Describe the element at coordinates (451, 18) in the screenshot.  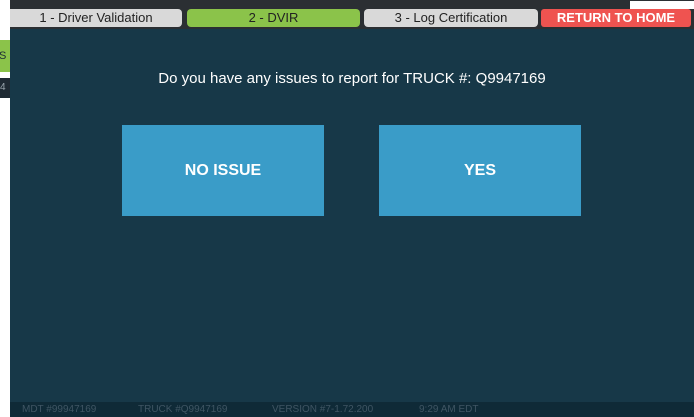
I see `step-log-certification: 3 - Log Certification` at that location.